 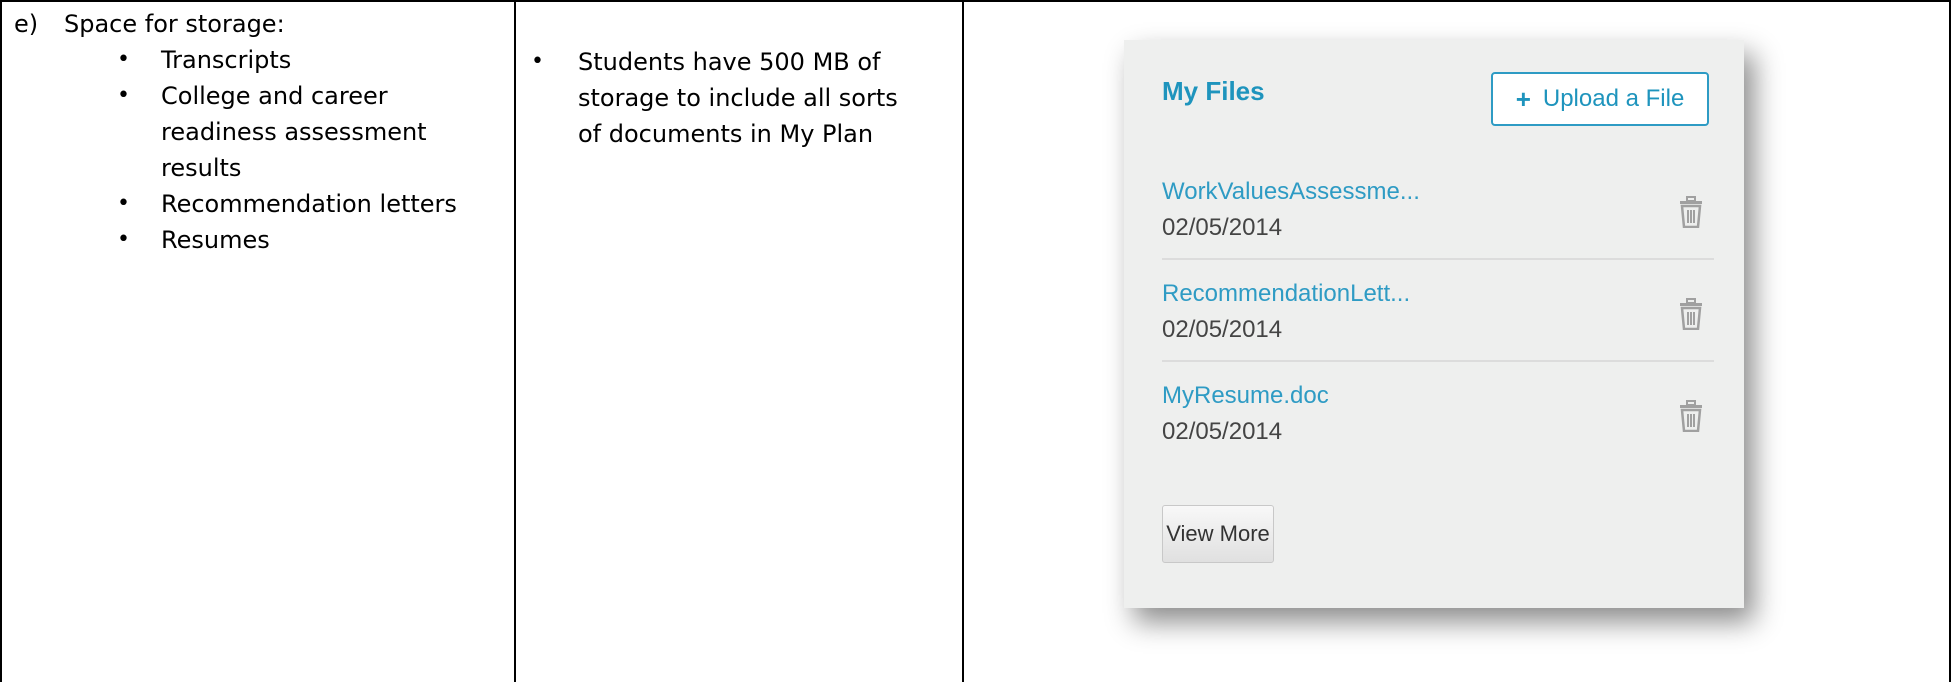 I want to click on file-row: WorkValuesAssessme... 02/05/2014, so click(x=1438, y=219).